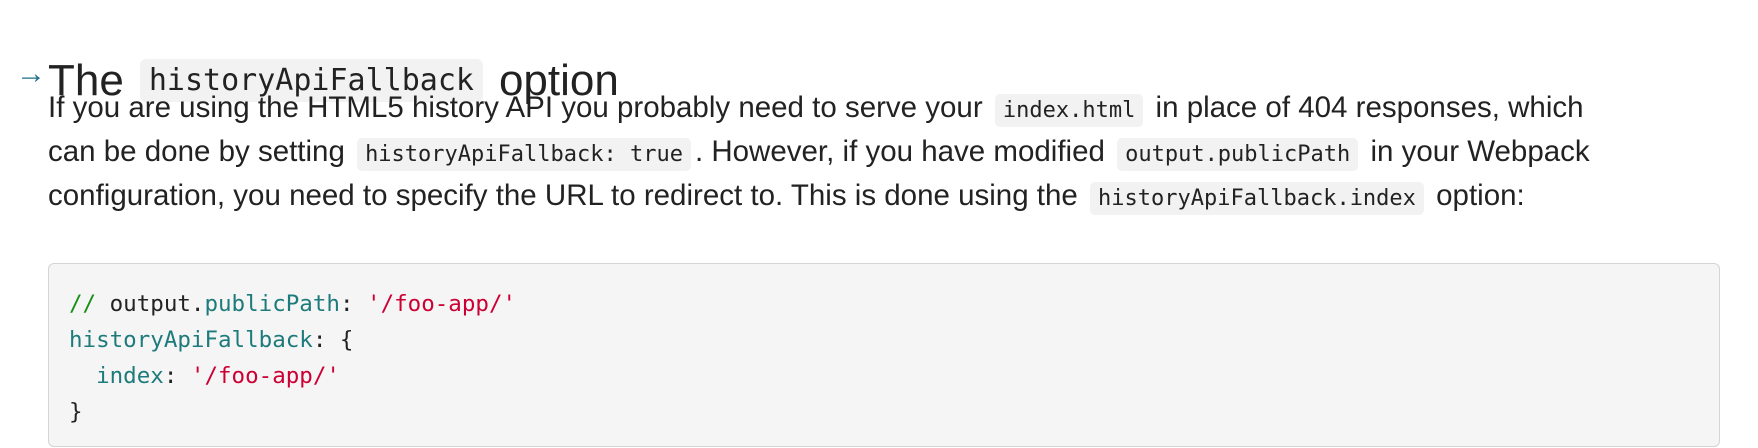  Describe the element at coordinates (1238, 154) in the screenshot. I see `inline-code-output-public-path: output.publicPath` at that location.